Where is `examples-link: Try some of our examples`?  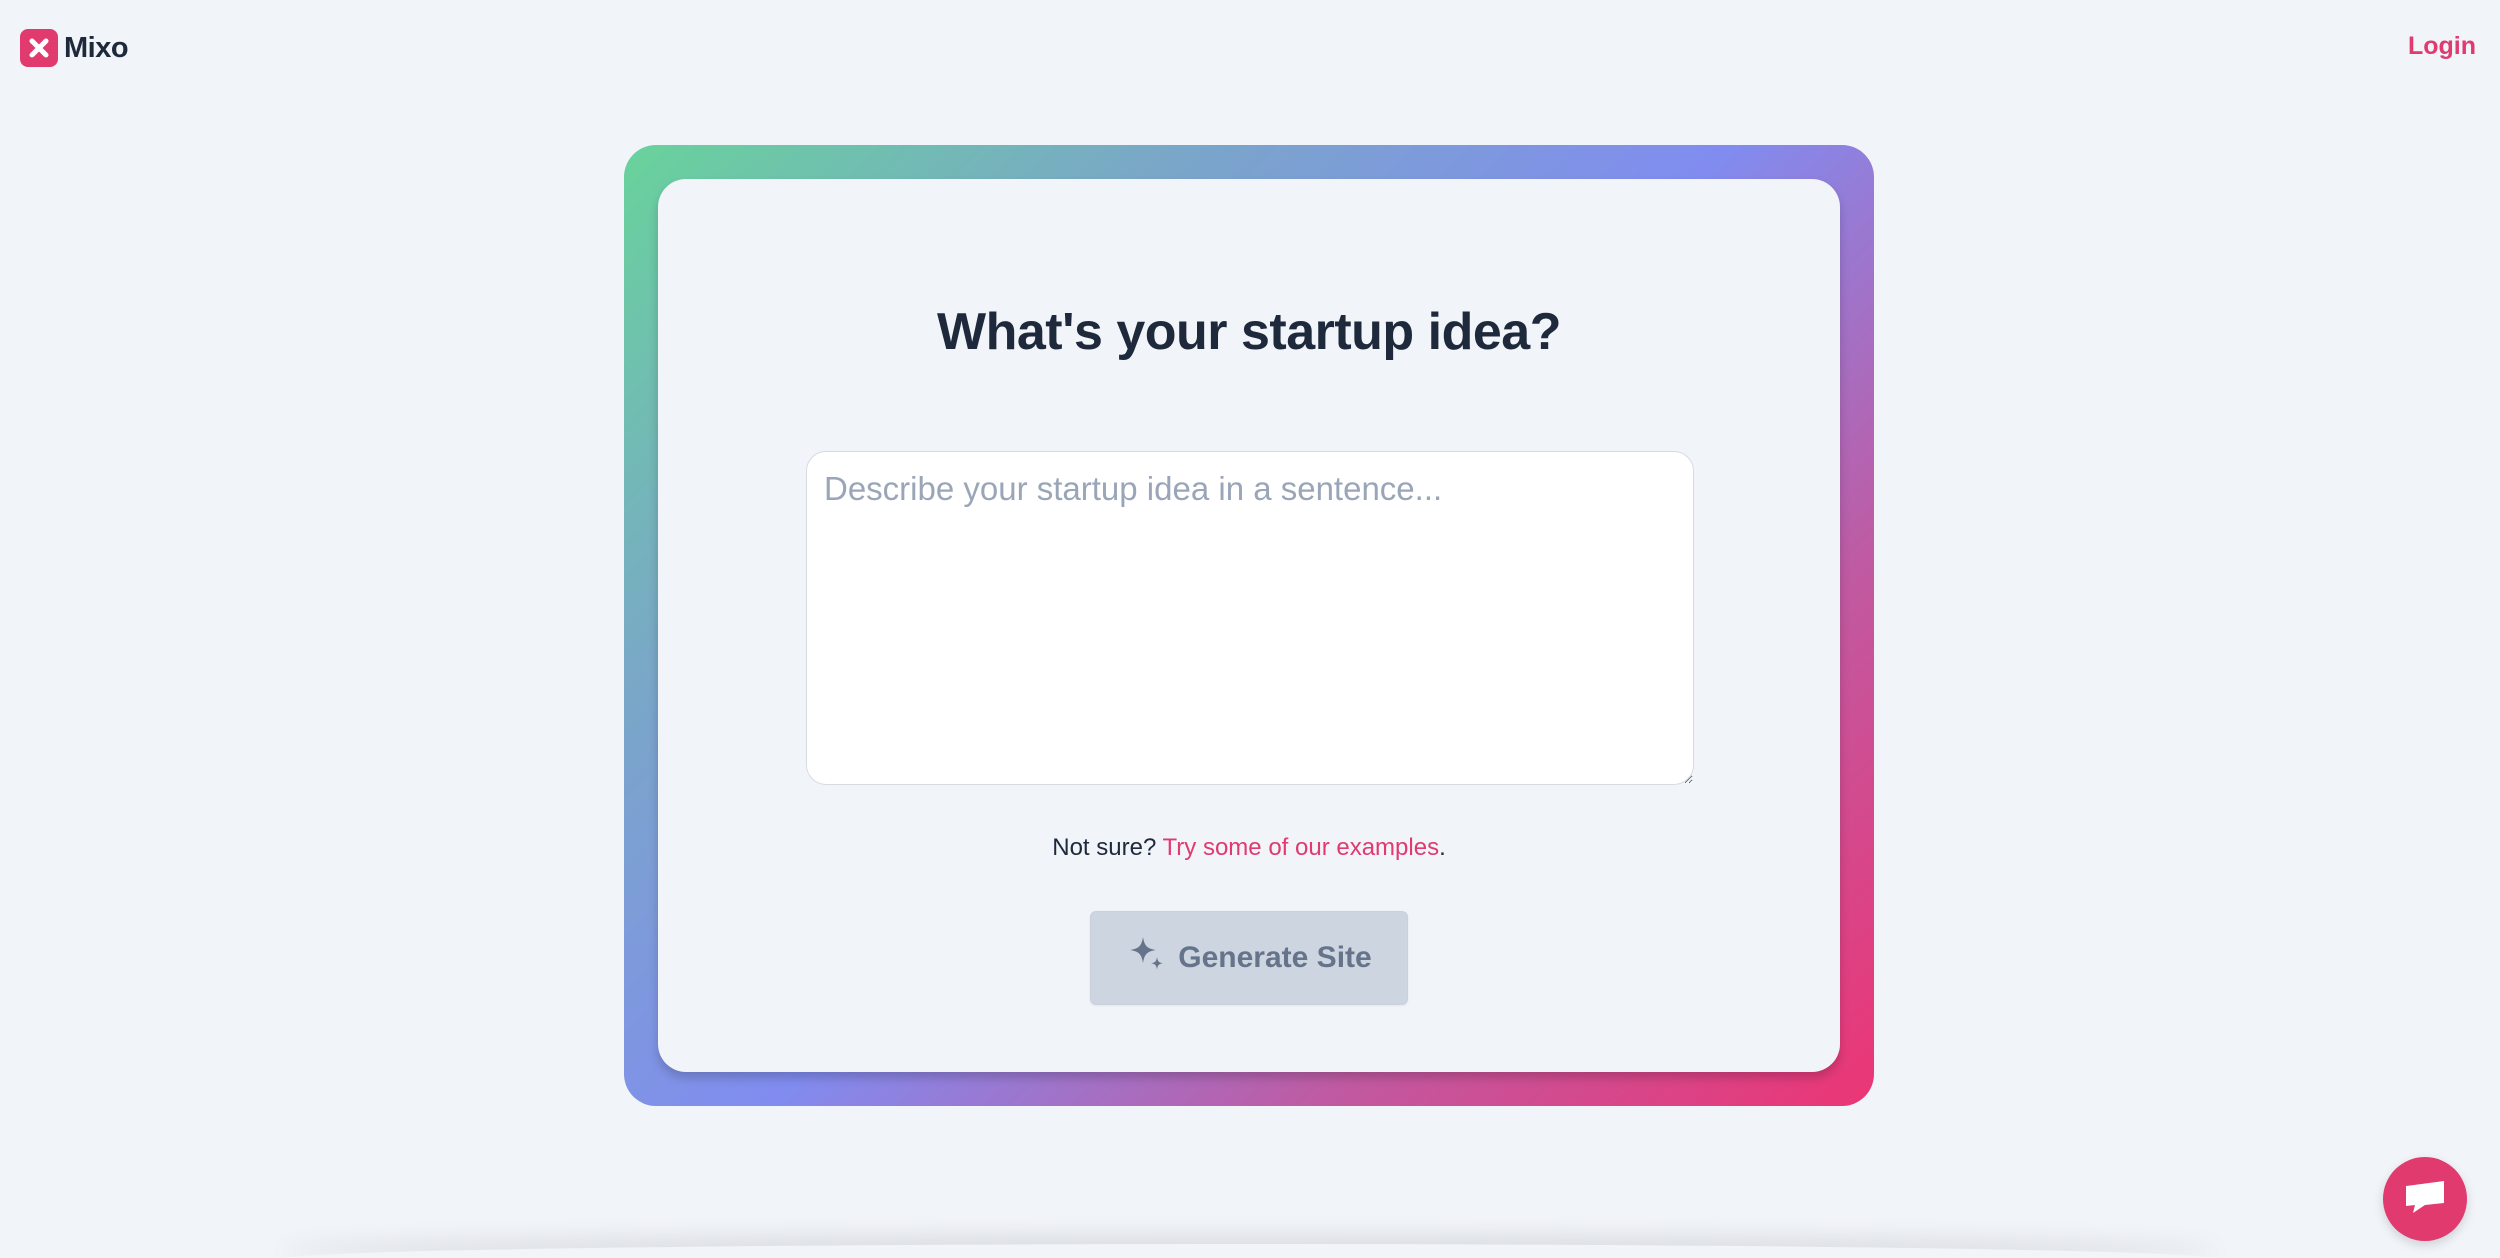
examples-link: Try some of our examples is located at coordinates (1301, 847).